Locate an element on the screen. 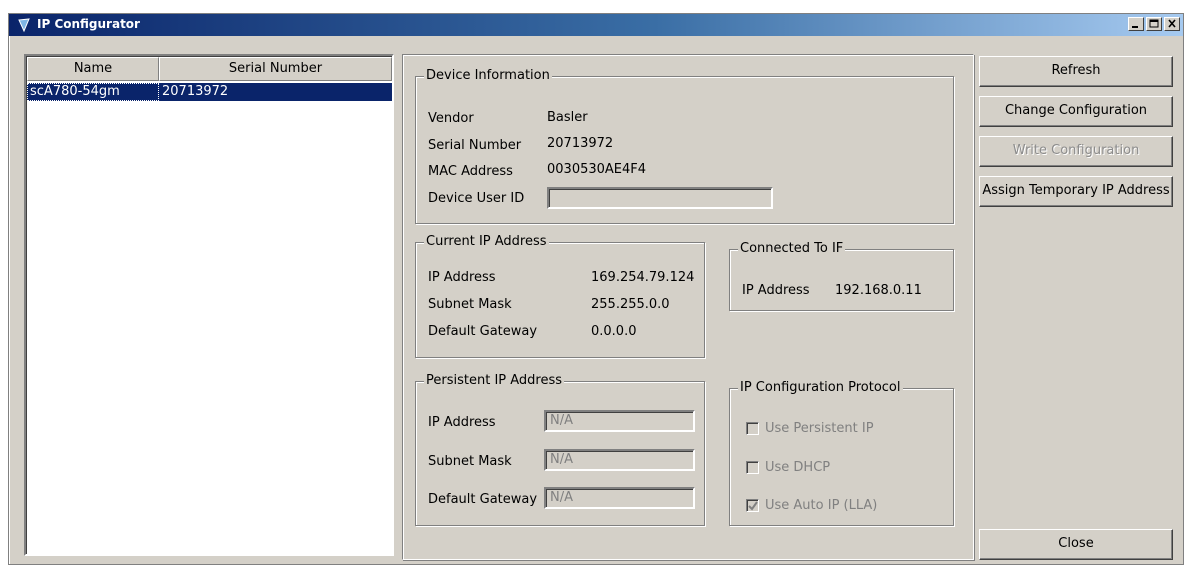  persistent-subnet-mask-label: Subnet Mask is located at coordinates (470, 461).